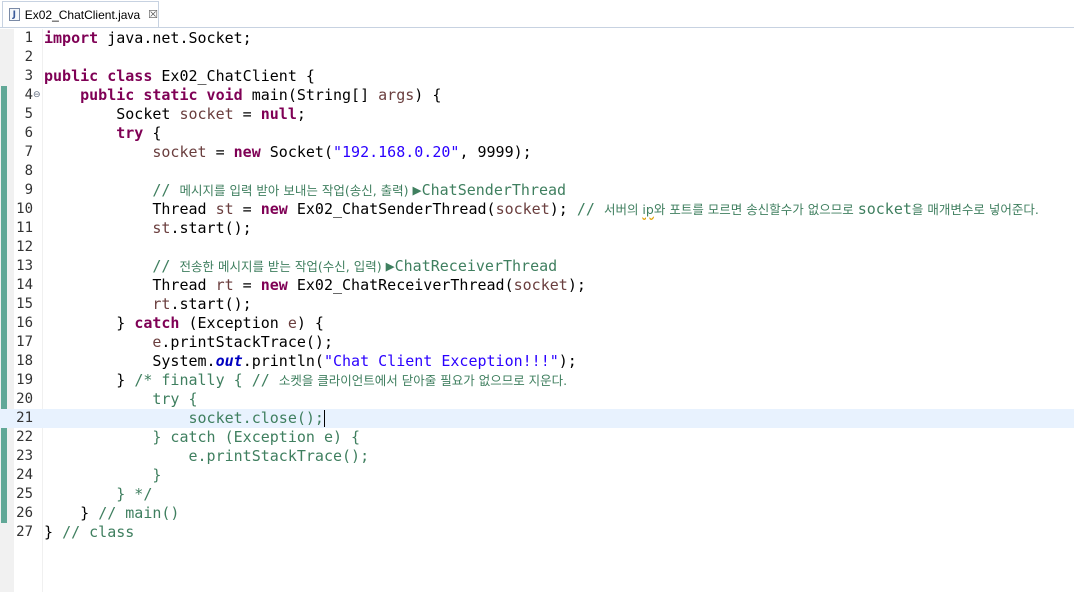 The width and height of the screenshot is (1074, 592). Describe the element at coordinates (247, 342) in the screenshot. I see `code-token: .printStackTrace();` at that location.